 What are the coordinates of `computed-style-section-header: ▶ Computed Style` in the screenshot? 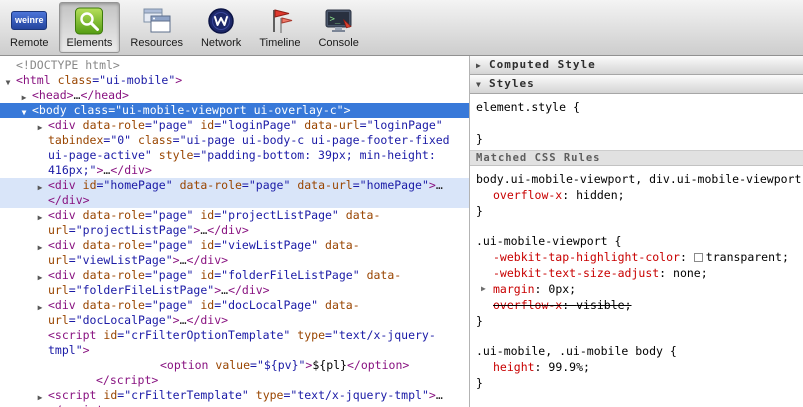 It's located at (636, 65).